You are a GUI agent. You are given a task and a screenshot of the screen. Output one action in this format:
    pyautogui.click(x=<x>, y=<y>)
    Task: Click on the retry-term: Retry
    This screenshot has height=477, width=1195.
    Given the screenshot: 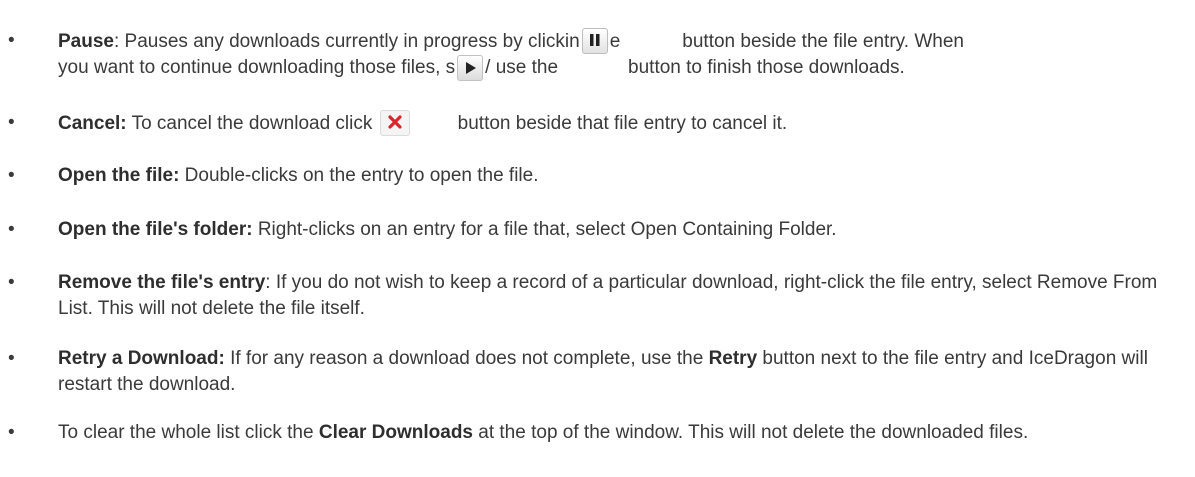 What is the action you would take?
    pyautogui.click(x=733, y=358)
    